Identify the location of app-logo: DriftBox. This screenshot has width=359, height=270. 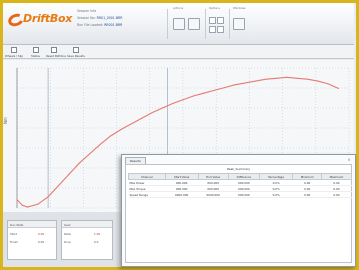
(39, 20).